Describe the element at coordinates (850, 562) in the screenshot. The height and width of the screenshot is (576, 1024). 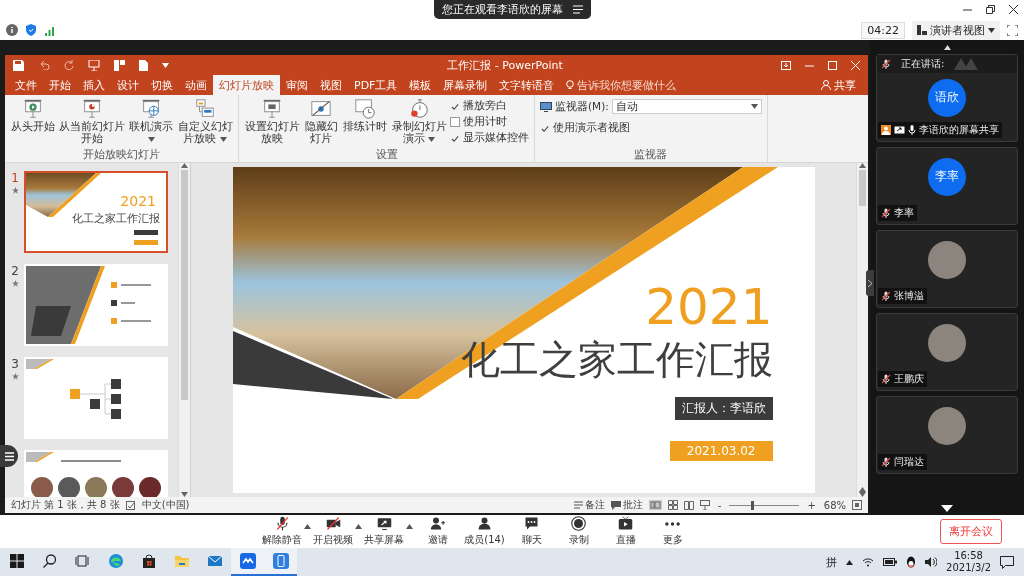
I see `tray-expand-icon` at that location.